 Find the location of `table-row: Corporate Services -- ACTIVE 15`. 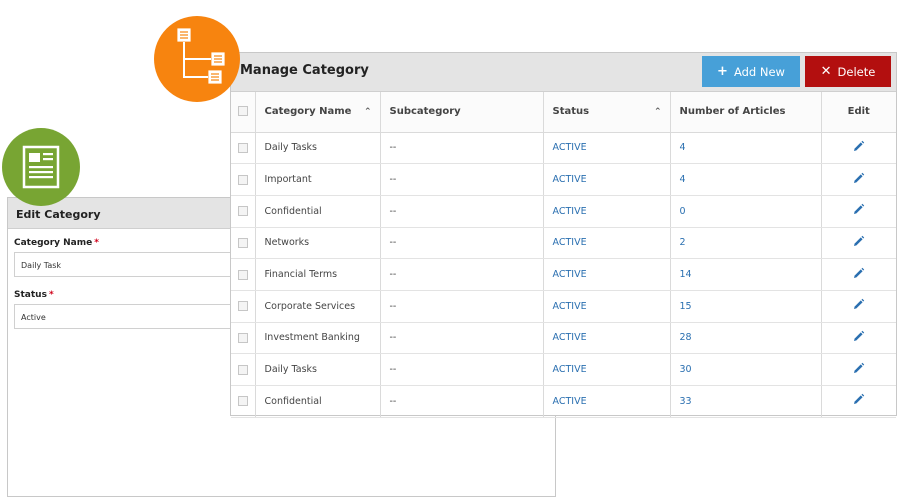

table-row: Corporate Services -- ACTIVE 15 is located at coordinates (563, 306).